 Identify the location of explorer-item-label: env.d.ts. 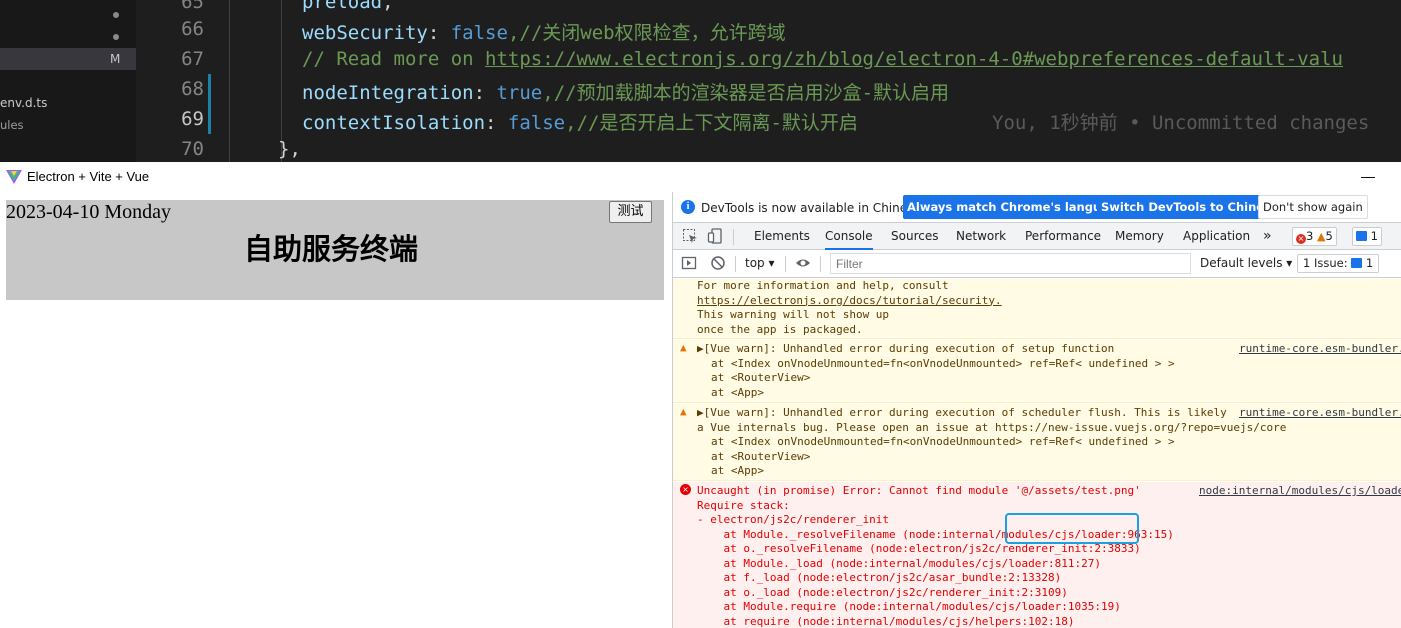
(24, 103).